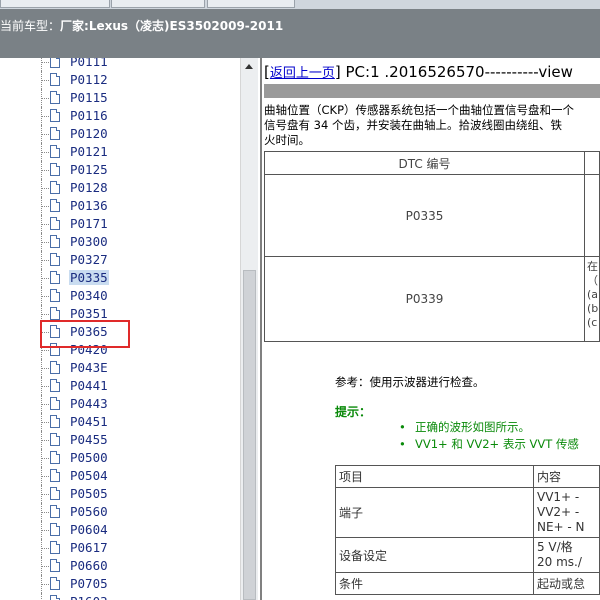  I want to click on tree-item-p0451: P0451, so click(120, 422).